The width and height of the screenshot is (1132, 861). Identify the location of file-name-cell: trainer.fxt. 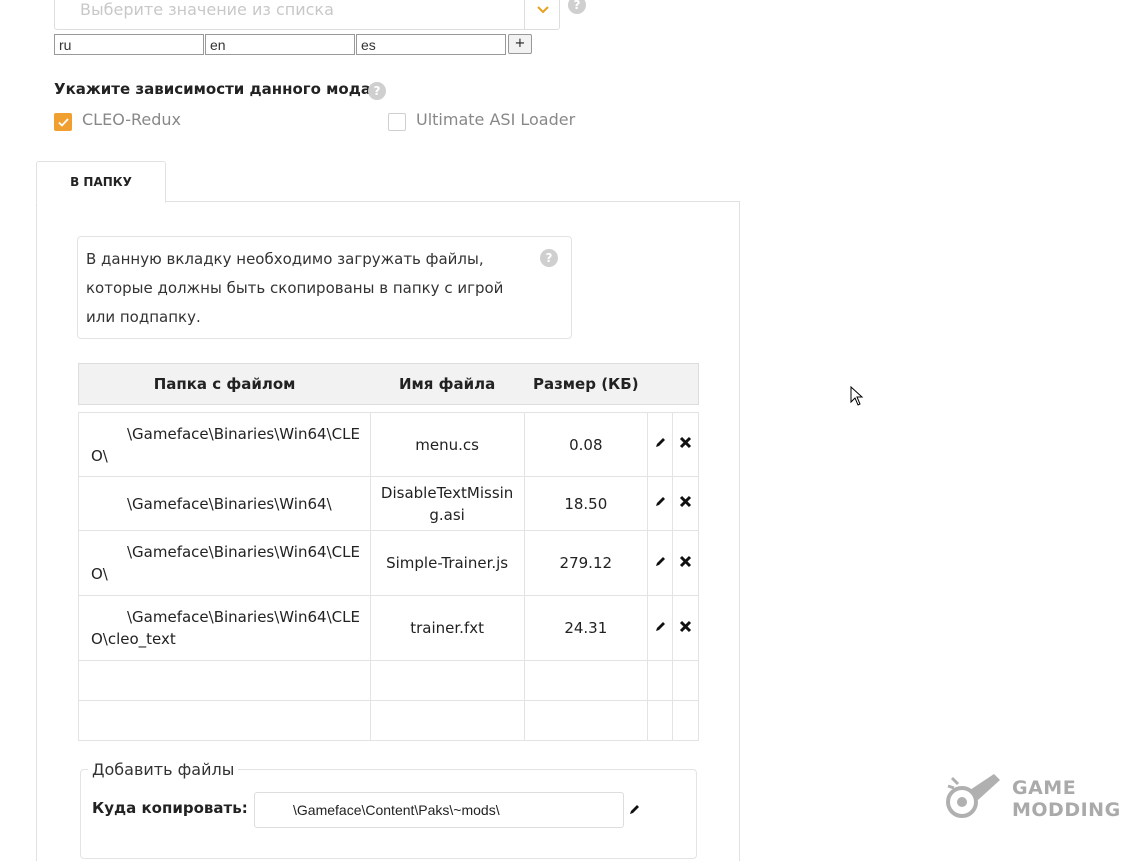
(447, 628).